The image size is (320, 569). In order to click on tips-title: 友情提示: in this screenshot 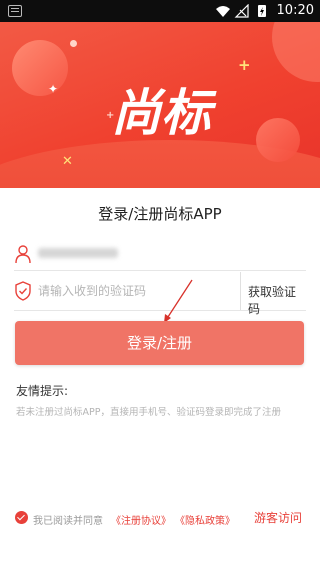, I will do `click(42, 391)`.